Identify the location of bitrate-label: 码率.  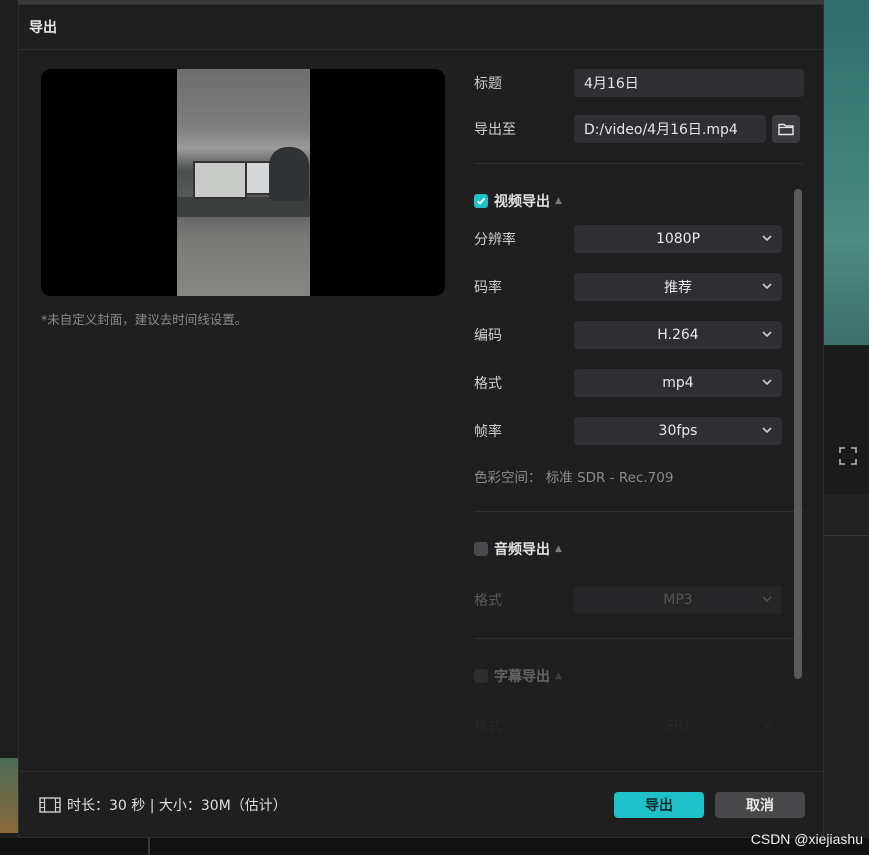
(488, 288).